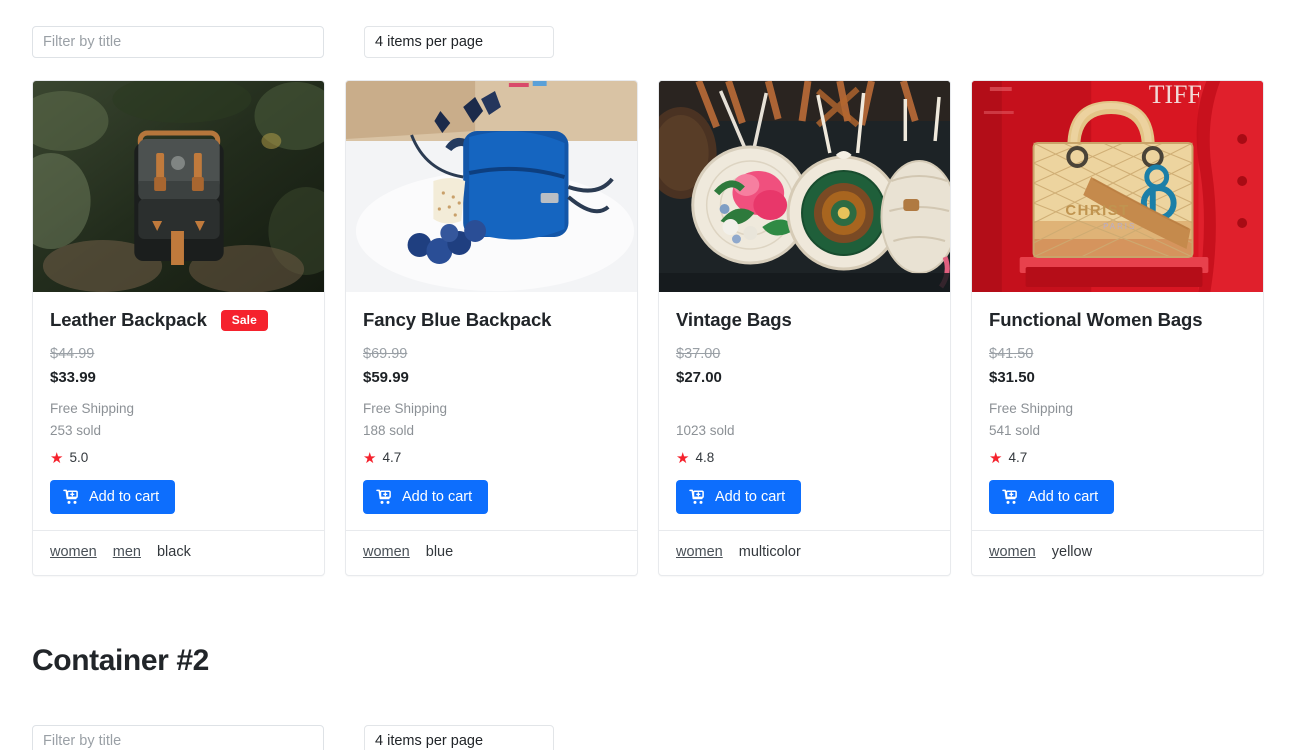 The image size is (1300, 750). Describe the element at coordinates (804, 186) in the screenshot. I see `product-image-vintage-bags` at that location.